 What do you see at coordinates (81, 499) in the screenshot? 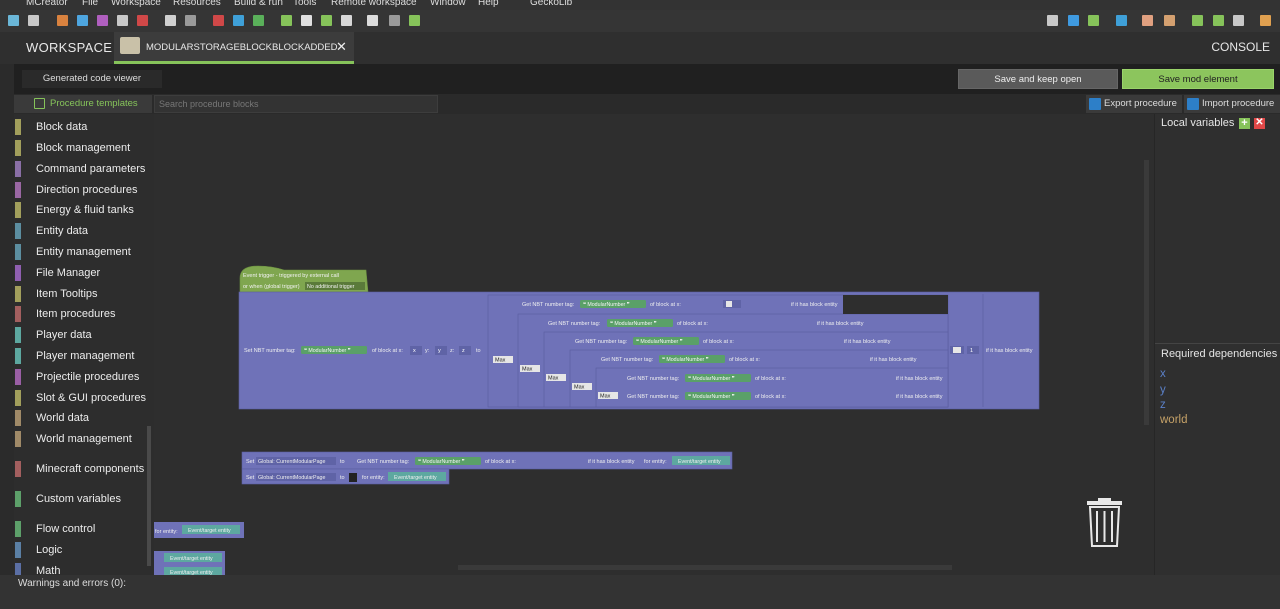
I see `palette-category: Custom variables` at bounding box center [81, 499].